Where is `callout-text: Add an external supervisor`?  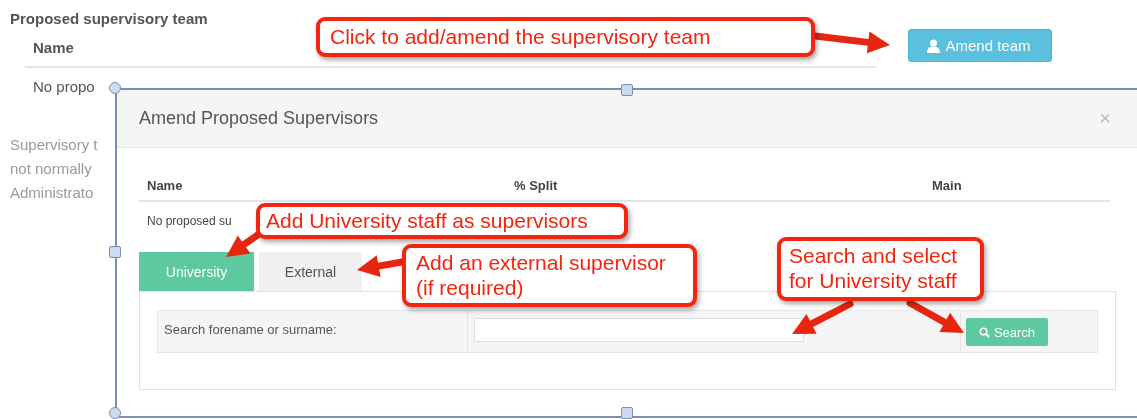
callout-text: Add an external supervisor is located at coordinates (541, 262).